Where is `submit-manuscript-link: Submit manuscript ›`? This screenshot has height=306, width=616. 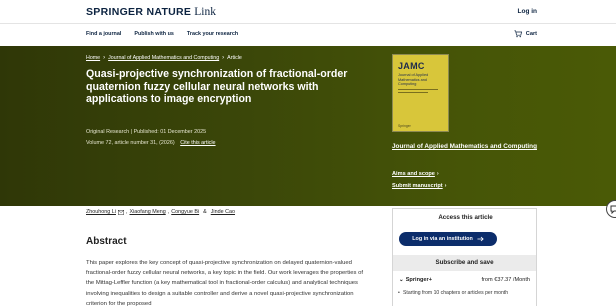
submit-manuscript-link: Submit manuscript › is located at coordinates (419, 186).